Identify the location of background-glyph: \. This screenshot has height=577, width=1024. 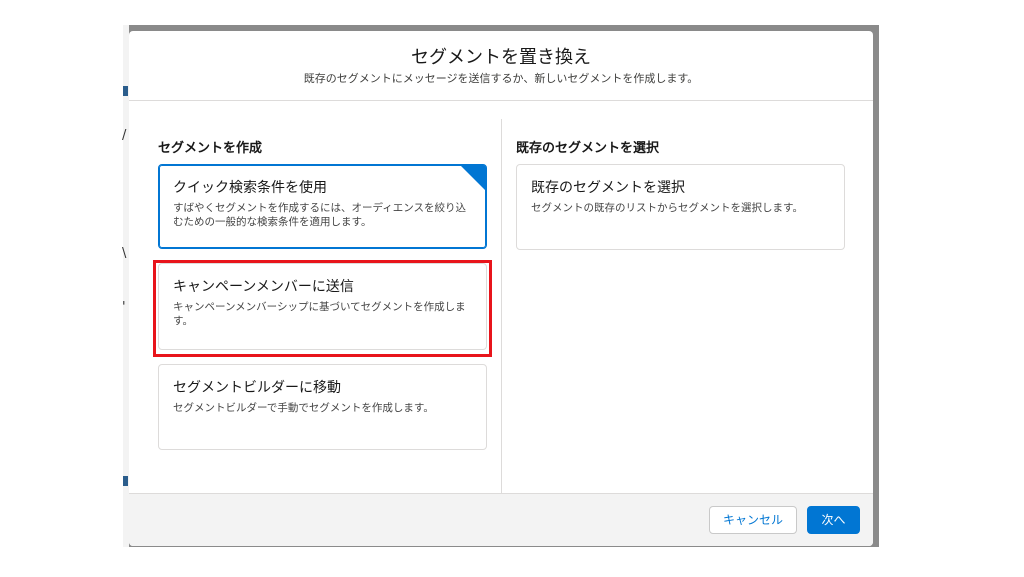
(124, 253).